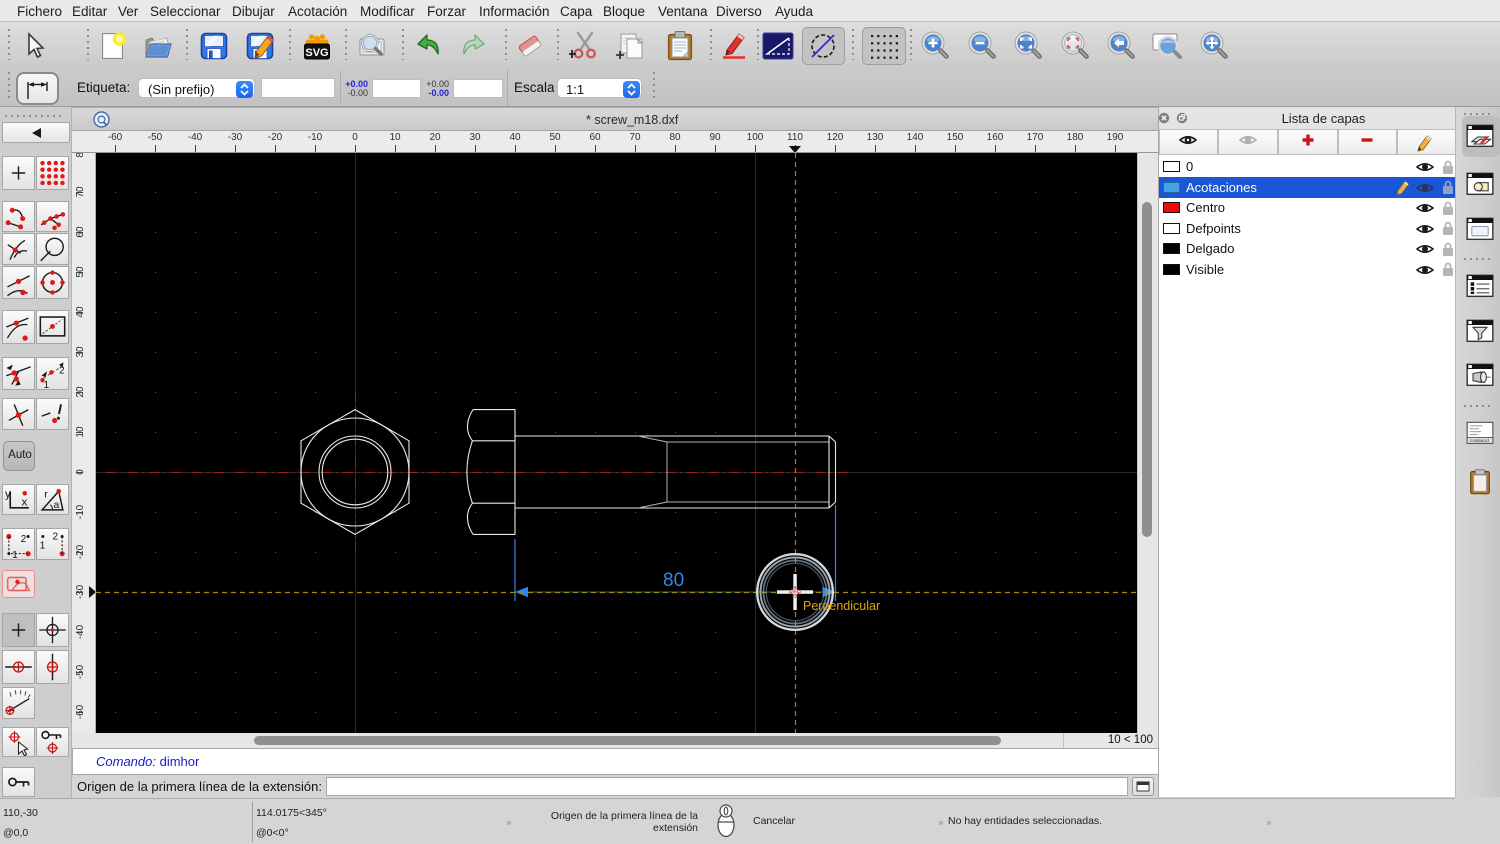 The width and height of the screenshot is (1500, 844). What do you see at coordinates (8, 494) in the screenshot?
I see `svg-text: y` at bounding box center [8, 494].